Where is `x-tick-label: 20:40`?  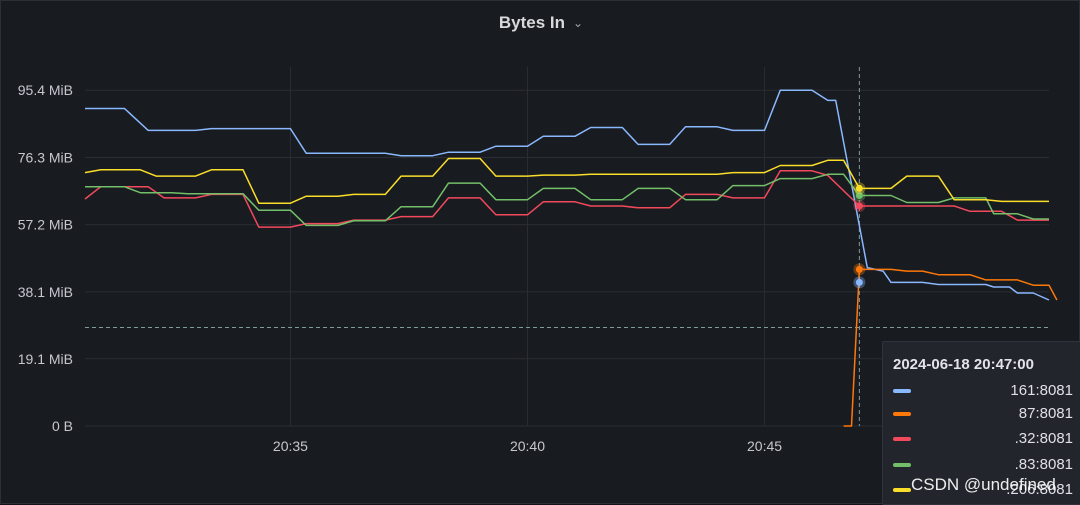
x-tick-label: 20:40 is located at coordinates (527, 446).